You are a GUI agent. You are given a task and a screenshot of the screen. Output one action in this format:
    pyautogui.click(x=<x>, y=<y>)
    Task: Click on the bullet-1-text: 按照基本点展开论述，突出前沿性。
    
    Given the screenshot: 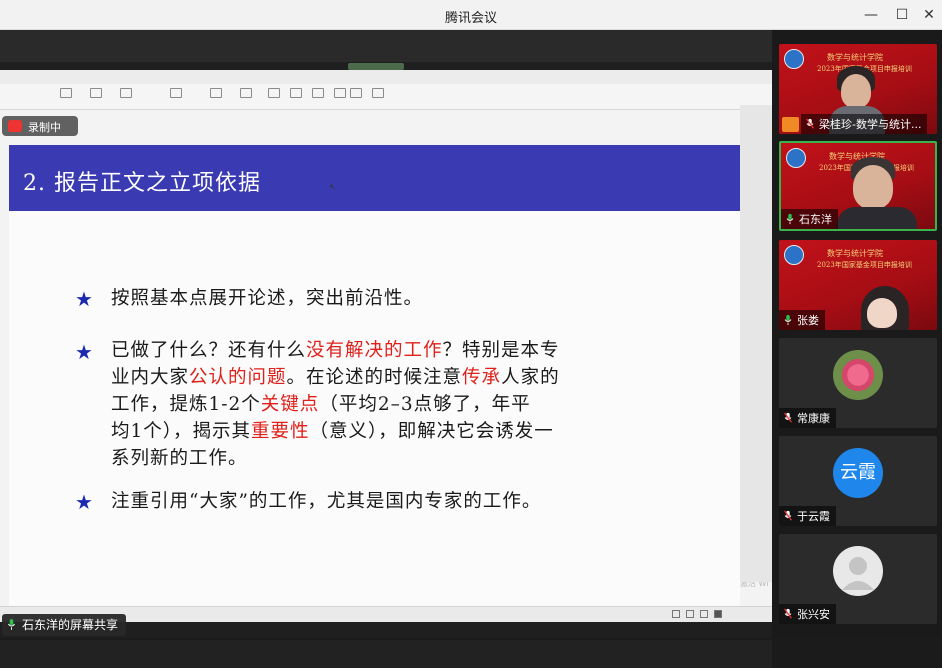 What is the action you would take?
    pyautogui.click(x=267, y=298)
    